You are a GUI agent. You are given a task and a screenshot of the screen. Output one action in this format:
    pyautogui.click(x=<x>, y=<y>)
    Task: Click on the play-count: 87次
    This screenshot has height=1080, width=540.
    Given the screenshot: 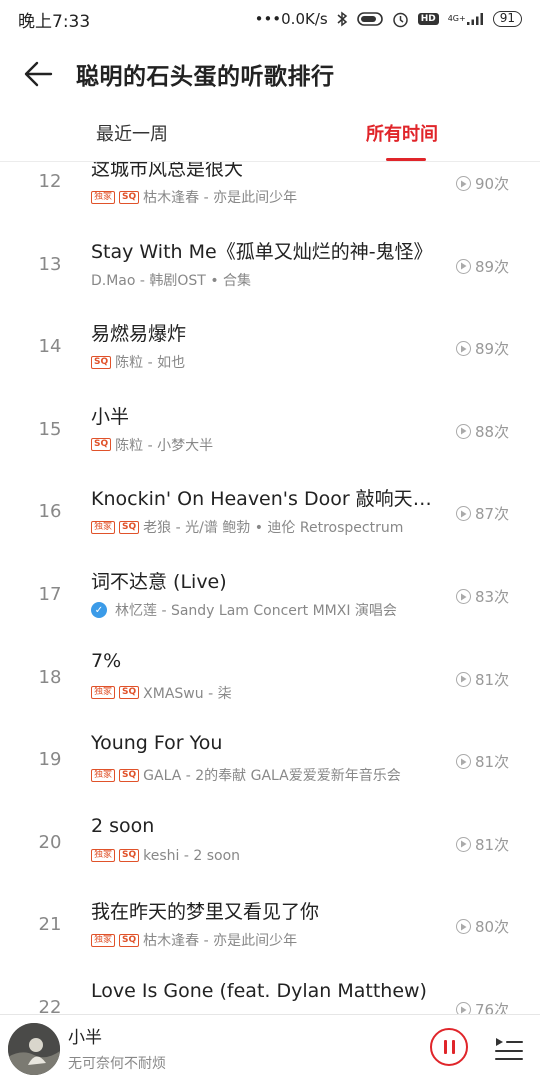 What is the action you would take?
    pyautogui.click(x=494, y=513)
    